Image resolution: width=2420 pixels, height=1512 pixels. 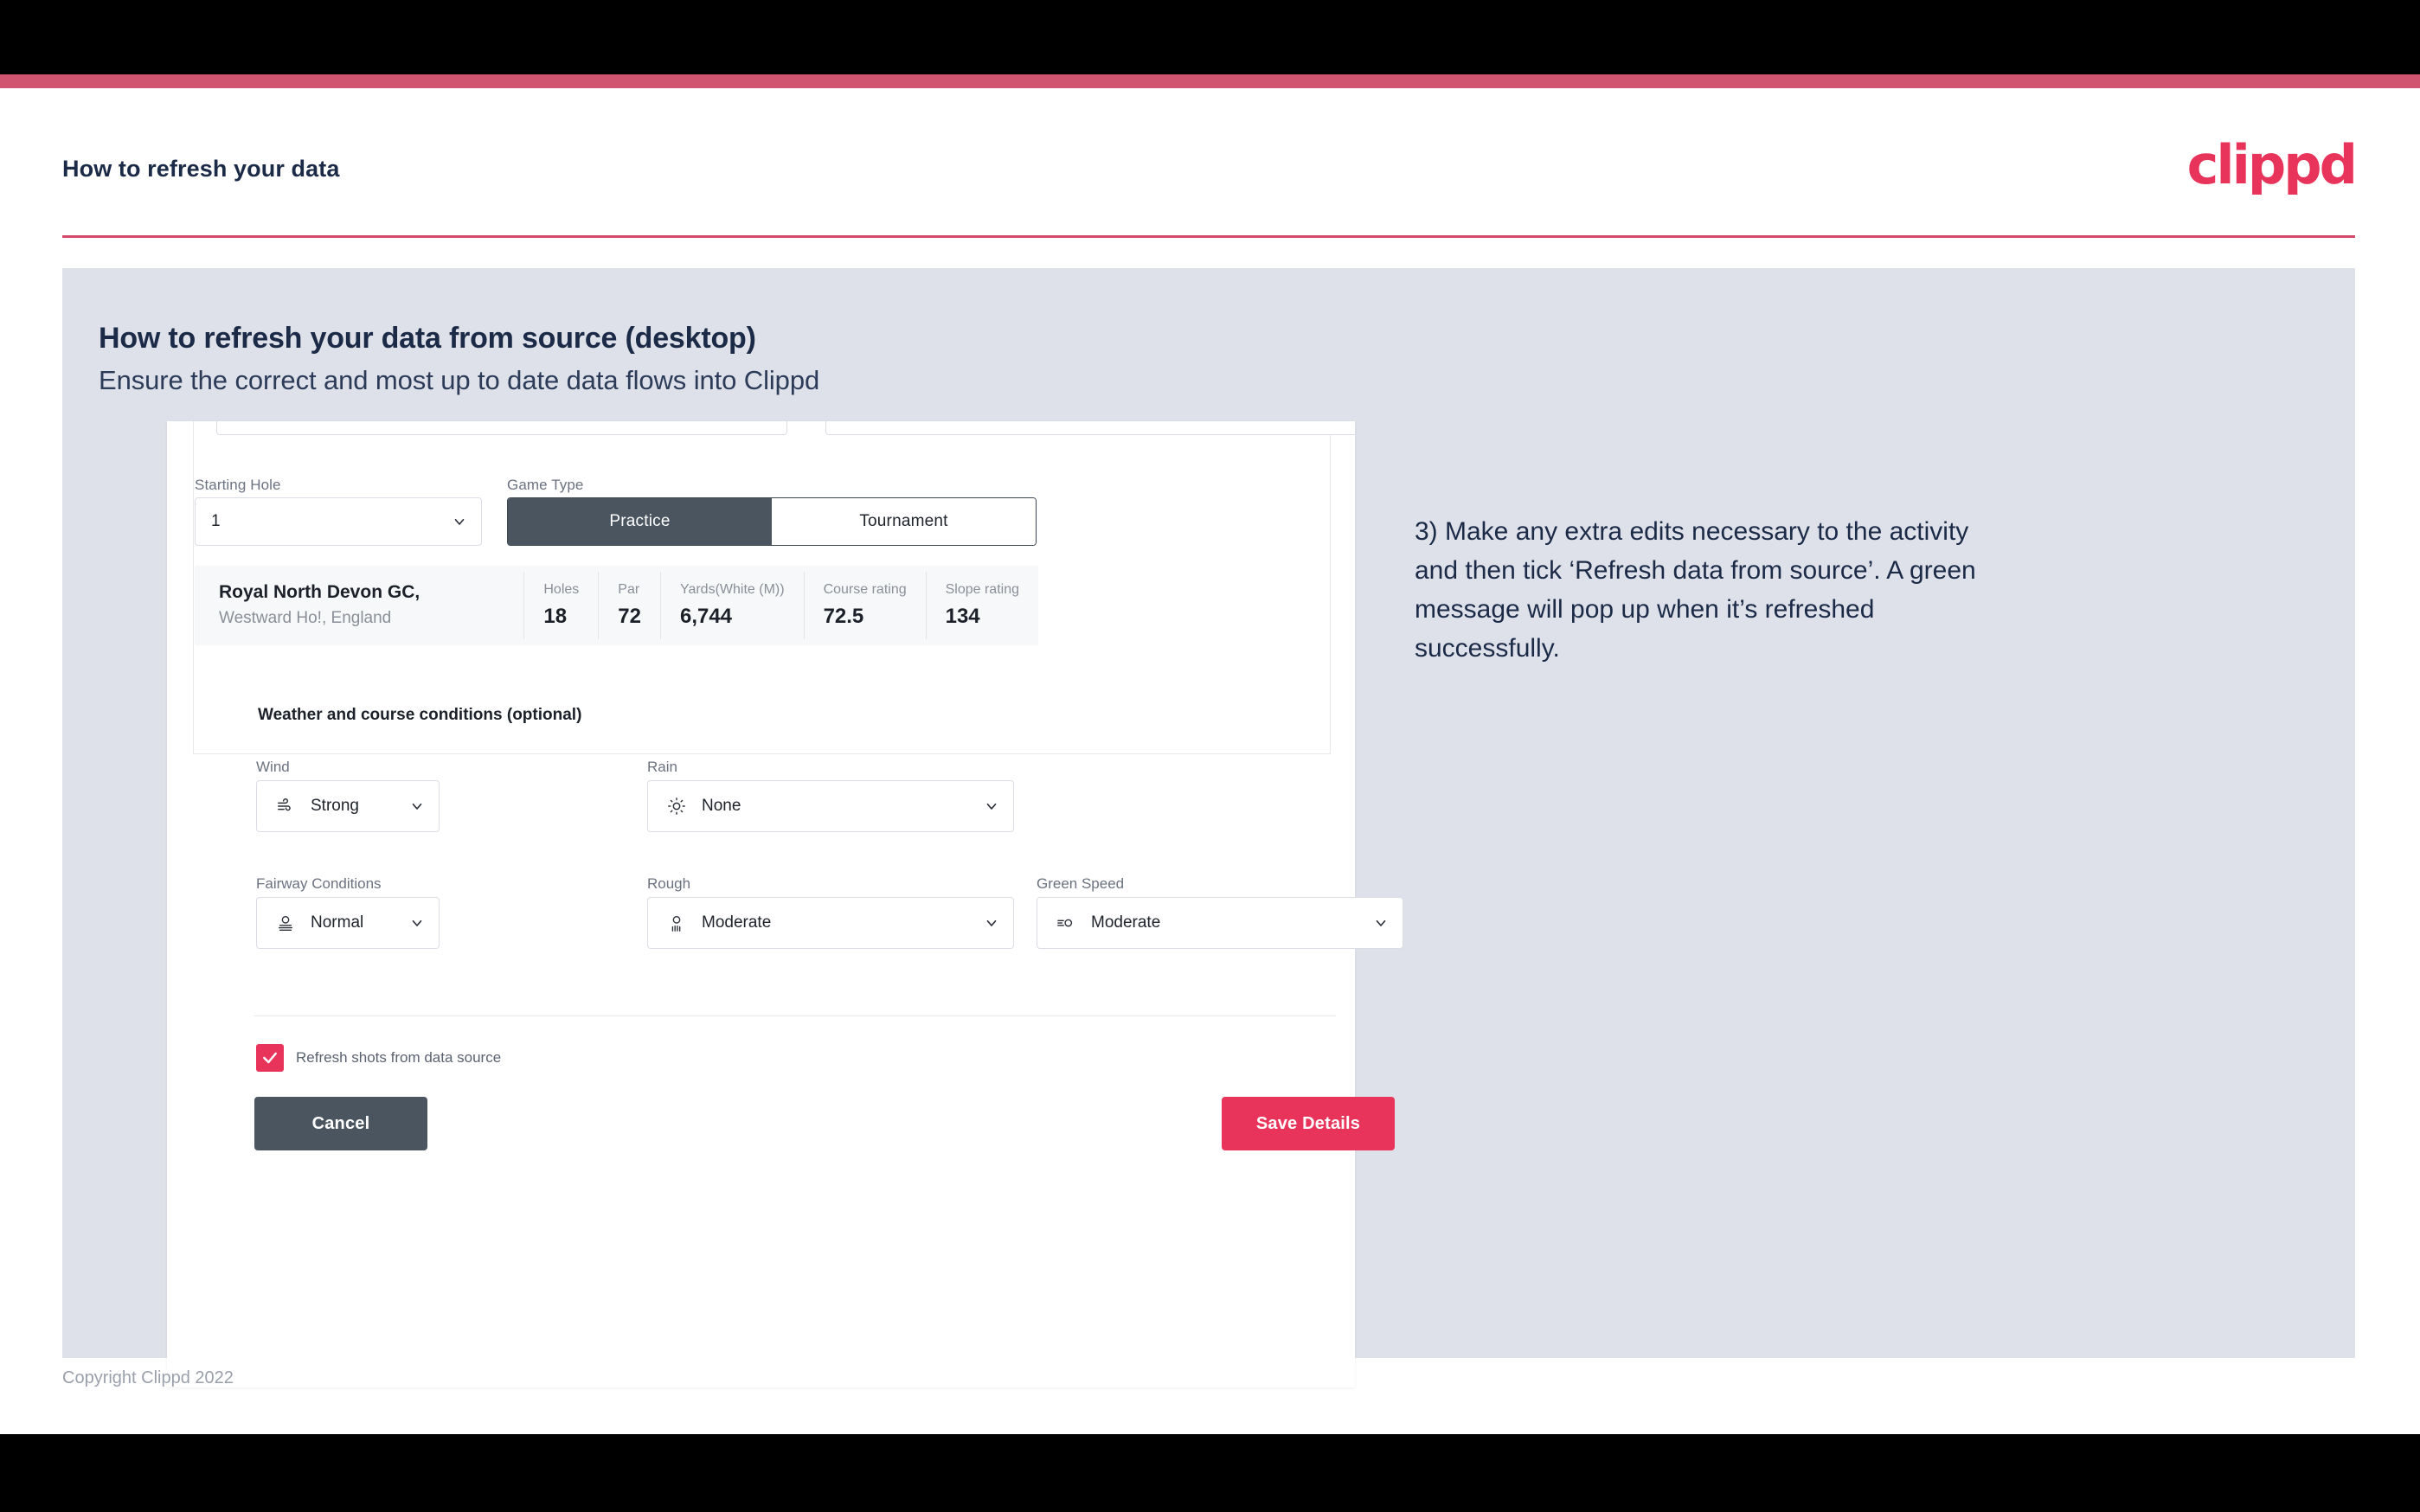 What do you see at coordinates (669, 883) in the screenshot?
I see `rough-label: Rough` at bounding box center [669, 883].